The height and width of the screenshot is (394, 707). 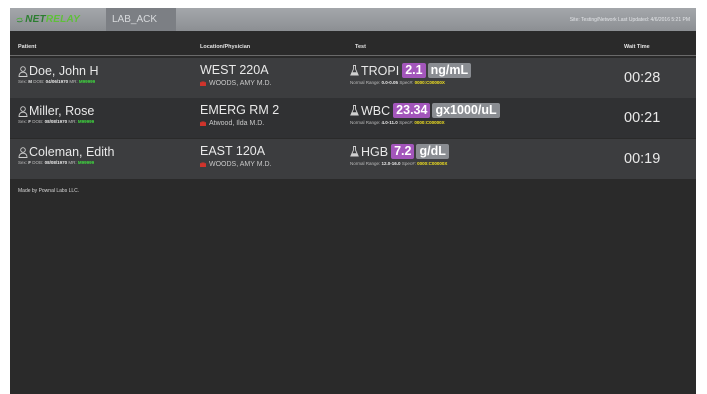 What do you see at coordinates (240, 110) in the screenshot?
I see `location-text: EMERG RM 2` at bounding box center [240, 110].